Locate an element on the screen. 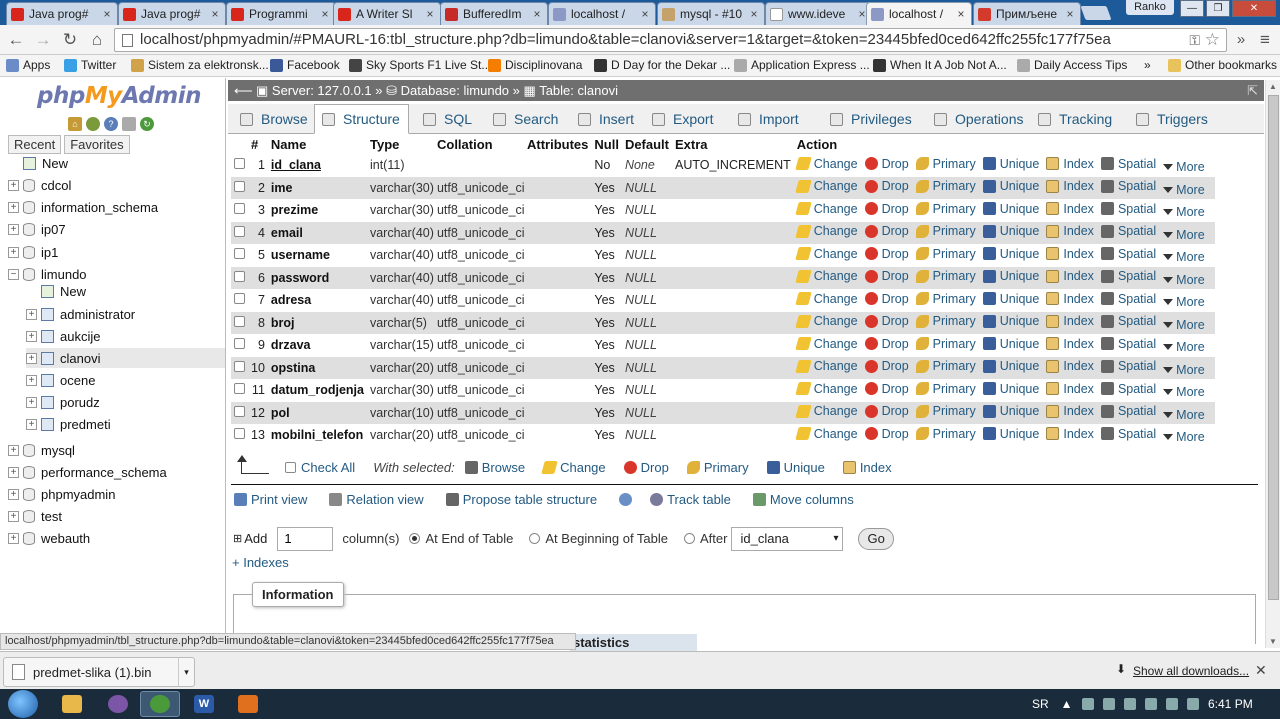 Image resolution: width=1280 pixels, height=719 pixels. print-view-link: Print view is located at coordinates (270, 499).